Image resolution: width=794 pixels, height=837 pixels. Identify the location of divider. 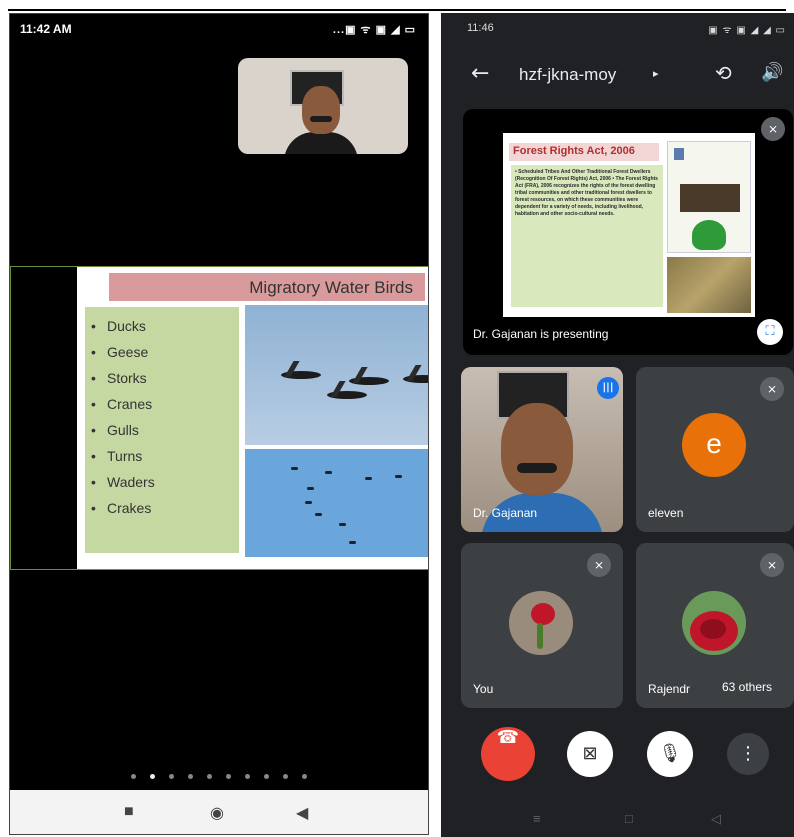
(397, 10).